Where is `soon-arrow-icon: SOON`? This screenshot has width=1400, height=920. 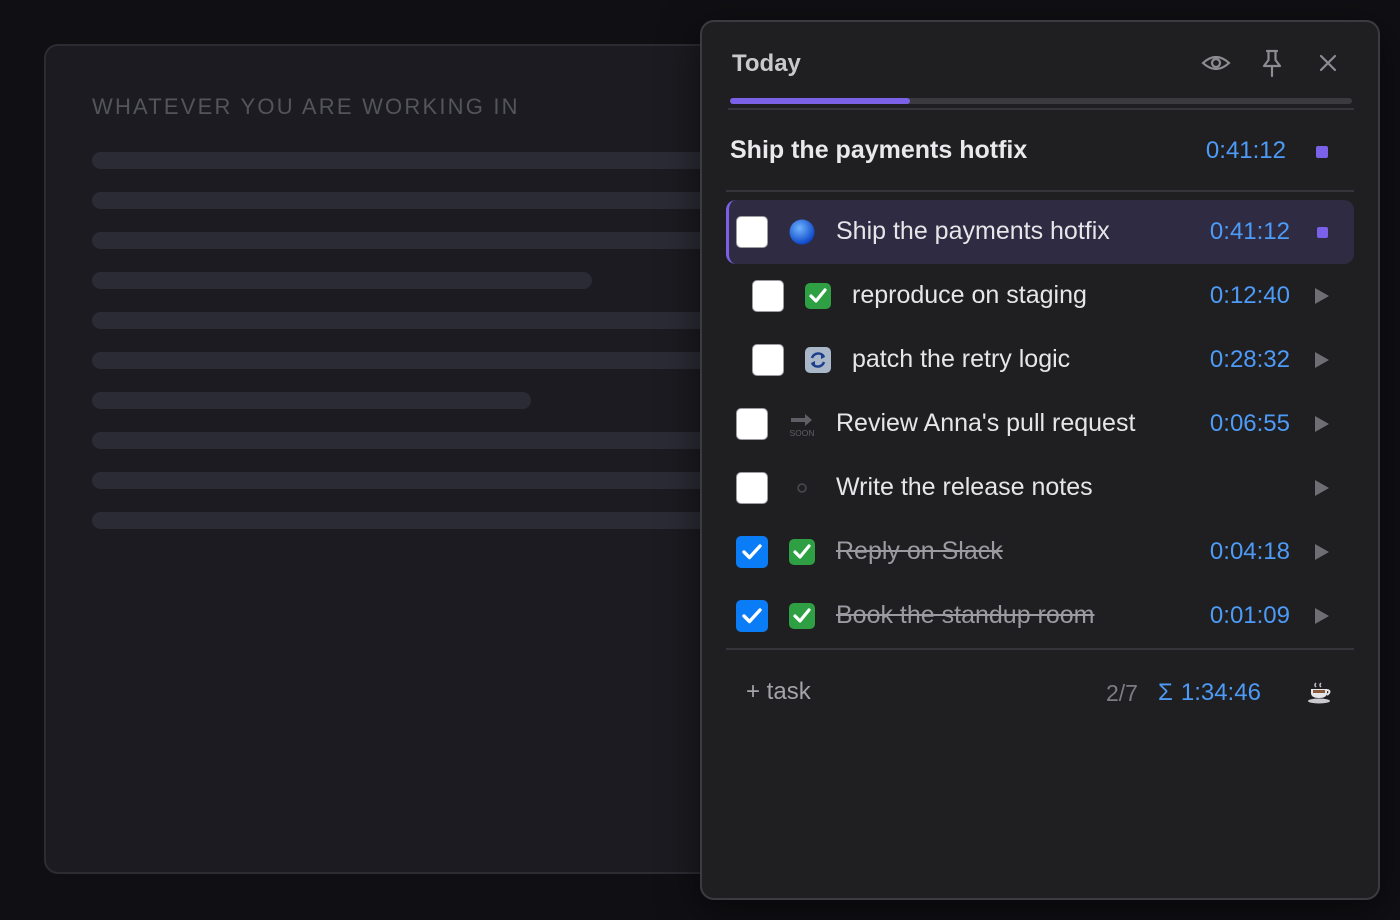 soon-arrow-icon: SOON is located at coordinates (802, 424).